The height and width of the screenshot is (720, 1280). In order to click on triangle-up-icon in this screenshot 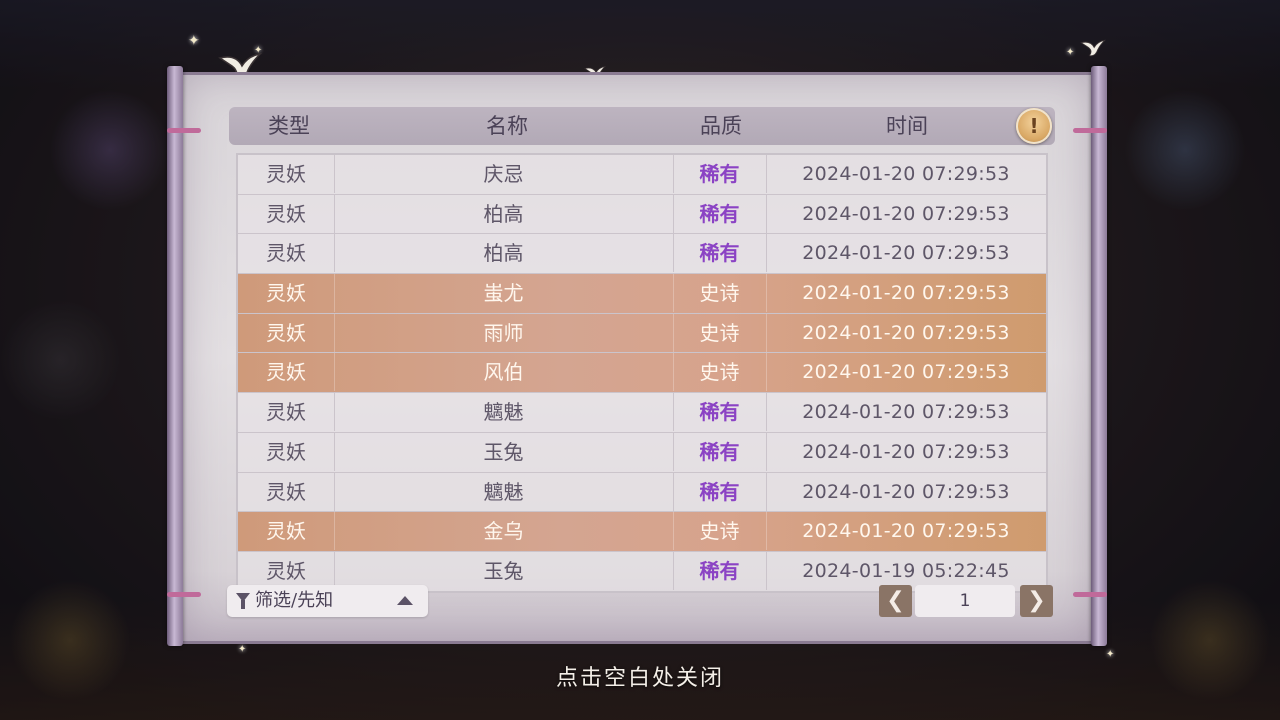, I will do `click(405, 600)`.